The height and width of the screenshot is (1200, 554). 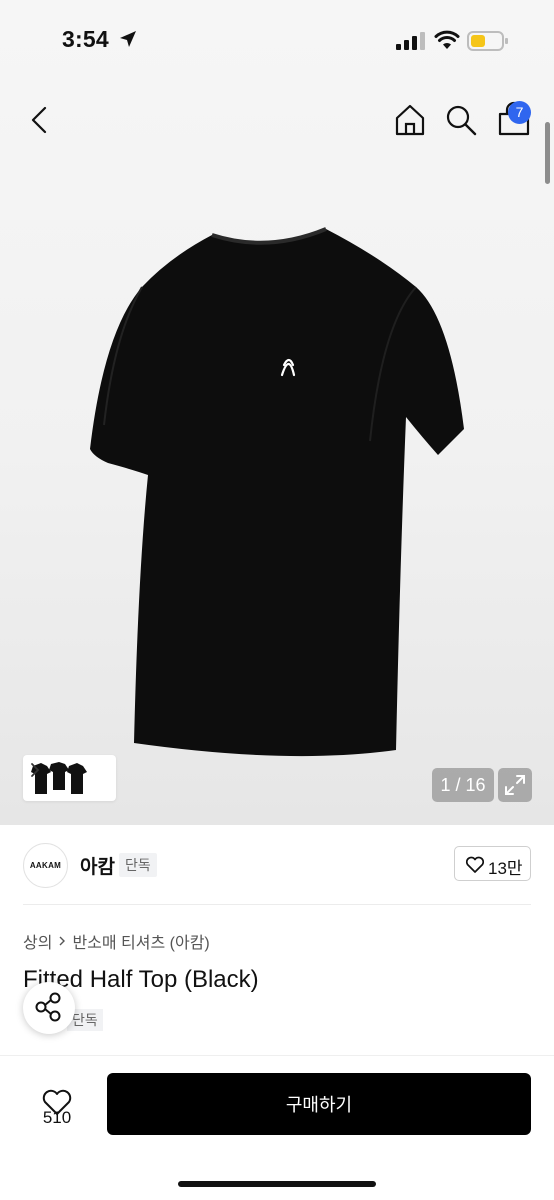 I want to click on heart-icon, so click(x=475, y=864).